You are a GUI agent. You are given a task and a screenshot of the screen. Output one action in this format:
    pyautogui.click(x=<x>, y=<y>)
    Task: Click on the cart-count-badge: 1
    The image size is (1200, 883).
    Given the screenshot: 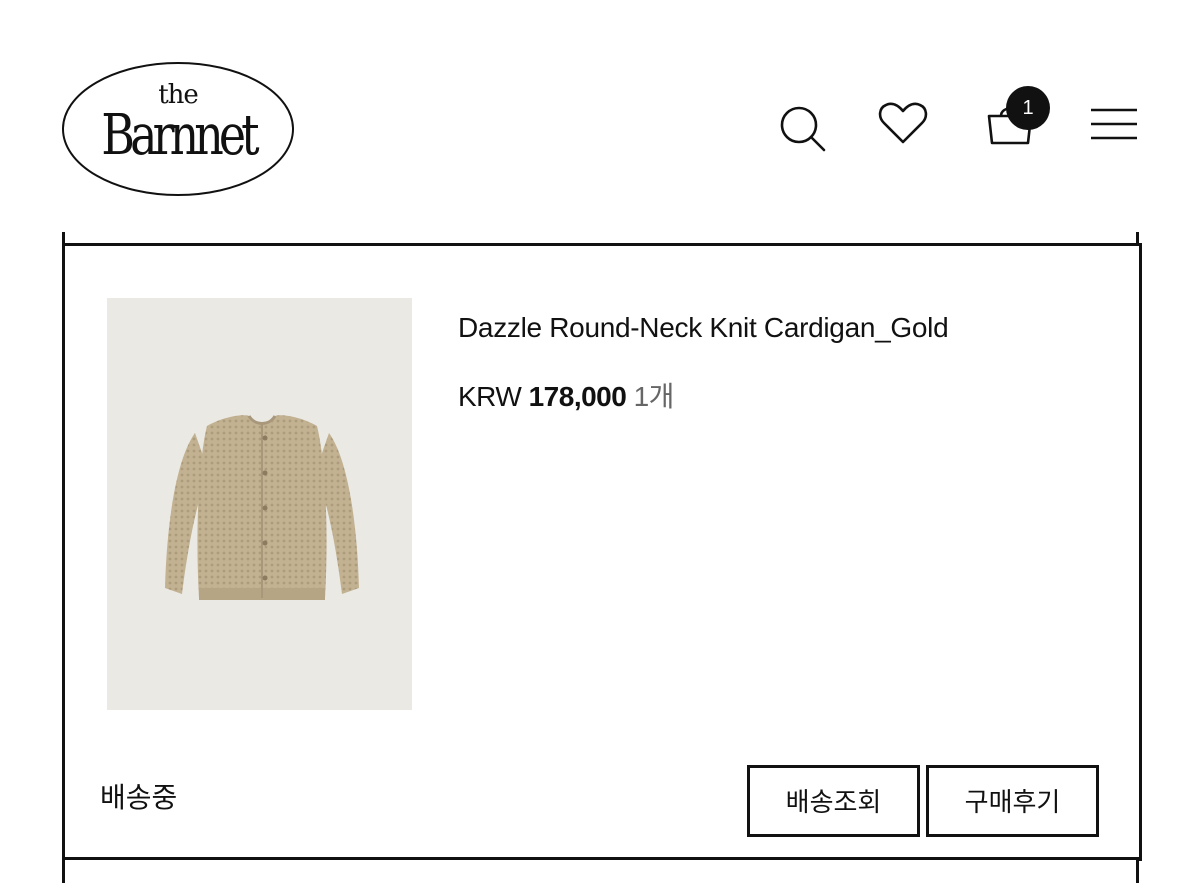 What is the action you would take?
    pyautogui.click(x=1028, y=108)
    